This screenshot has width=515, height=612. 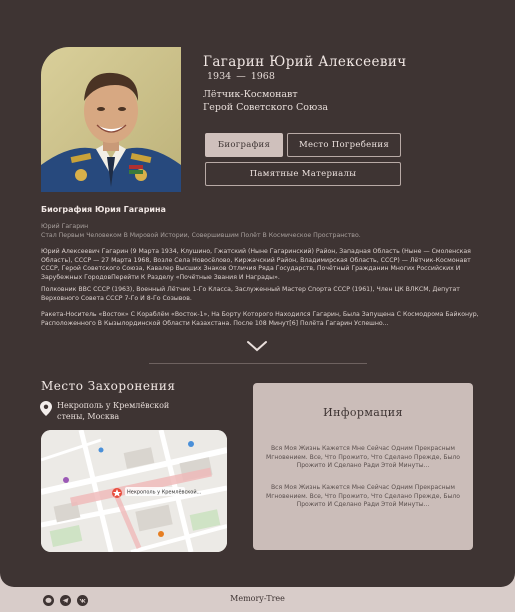 I want to click on biography-subtitle-name: Юрий Гагарин, so click(x=65, y=226).